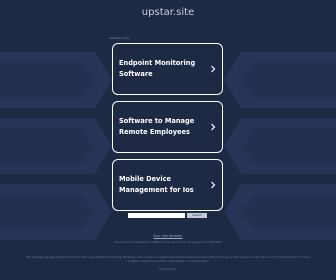  I want to click on search-button: Search, so click(197, 215).